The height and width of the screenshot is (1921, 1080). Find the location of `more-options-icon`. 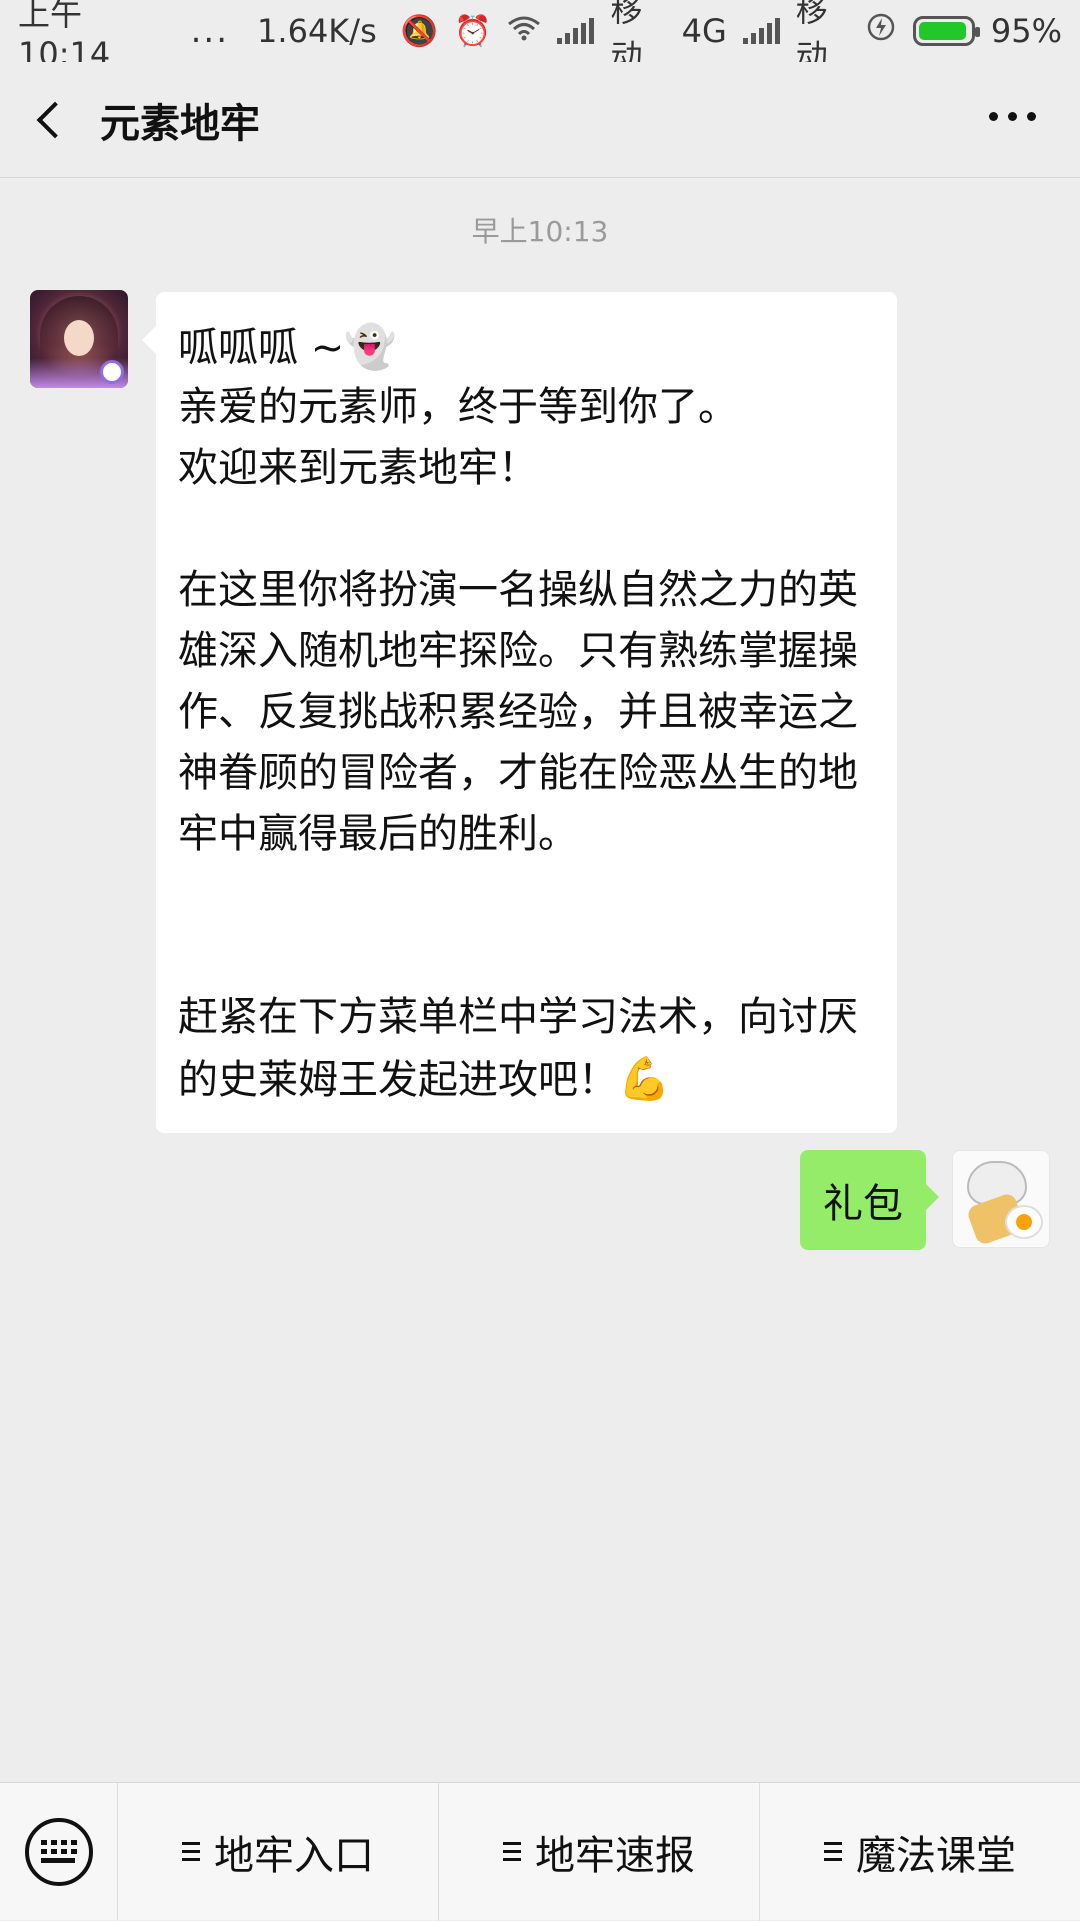

more-options-icon is located at coordinates (1012, 116).